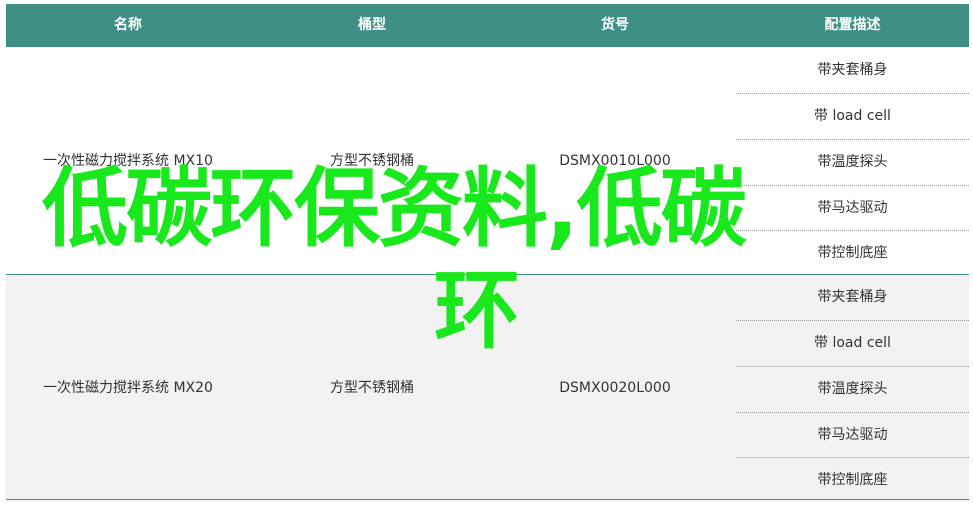 The image size is (973, 505). Describe the element at coordinates (615, 161) in the screenshot. I see `product-sku: DSMX0010L000` at that location.